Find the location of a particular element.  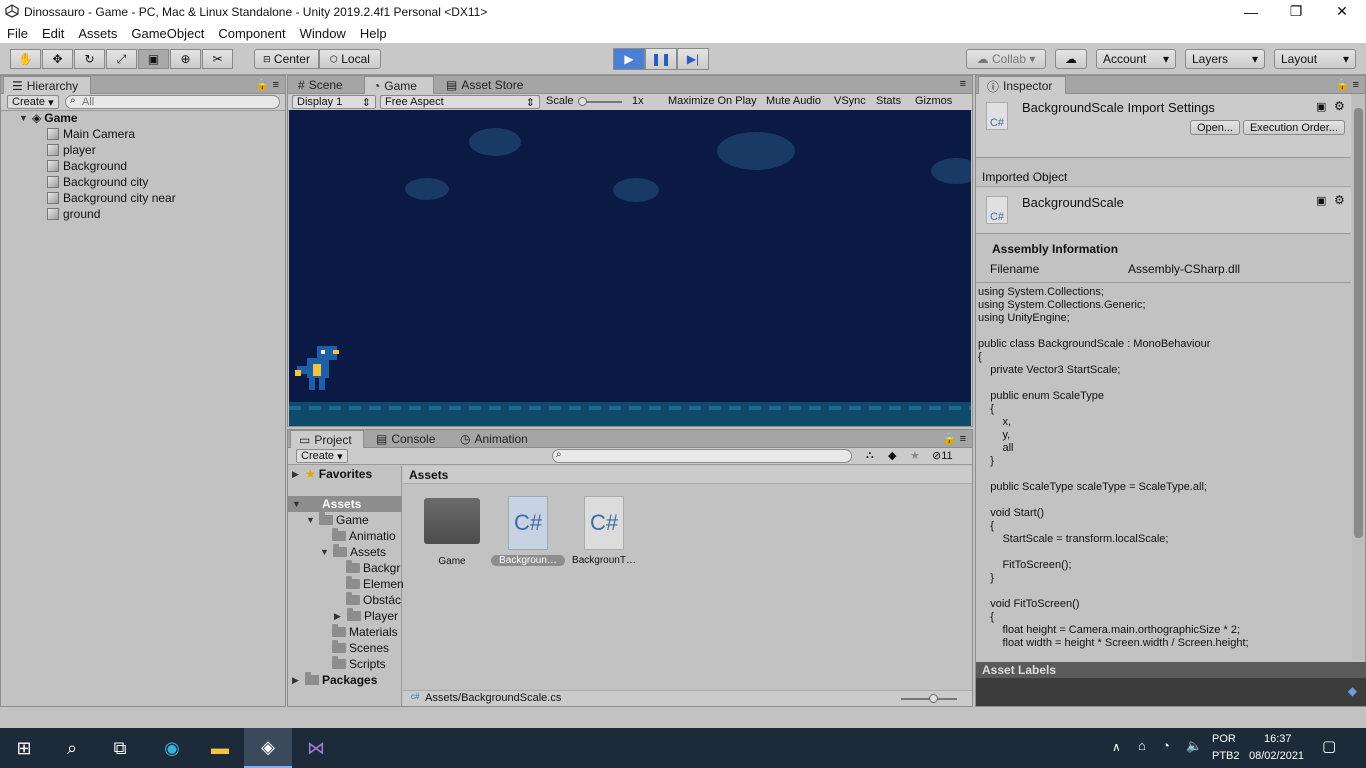

list-item: ground is located at coordinates (73, 214).